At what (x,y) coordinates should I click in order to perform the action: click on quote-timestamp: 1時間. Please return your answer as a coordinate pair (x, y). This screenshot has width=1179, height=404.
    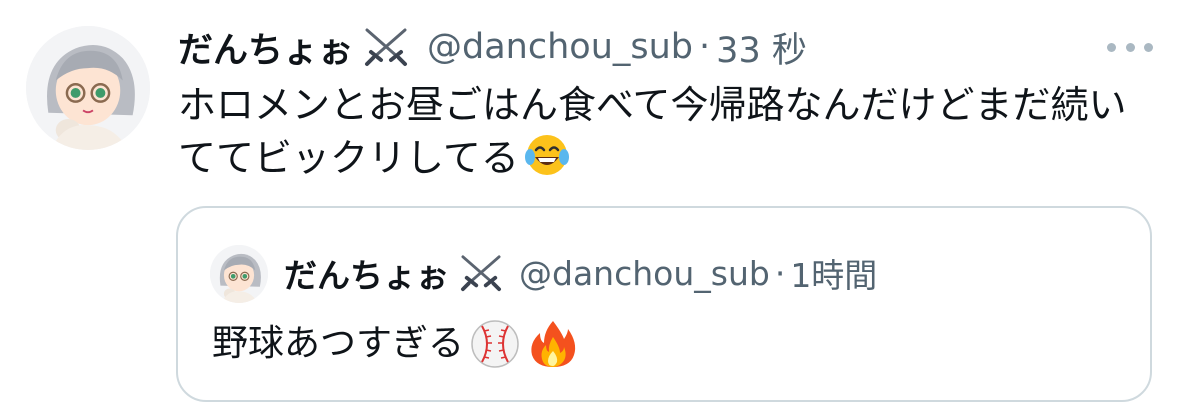
    Looking at the image, I should click on (833, 273).